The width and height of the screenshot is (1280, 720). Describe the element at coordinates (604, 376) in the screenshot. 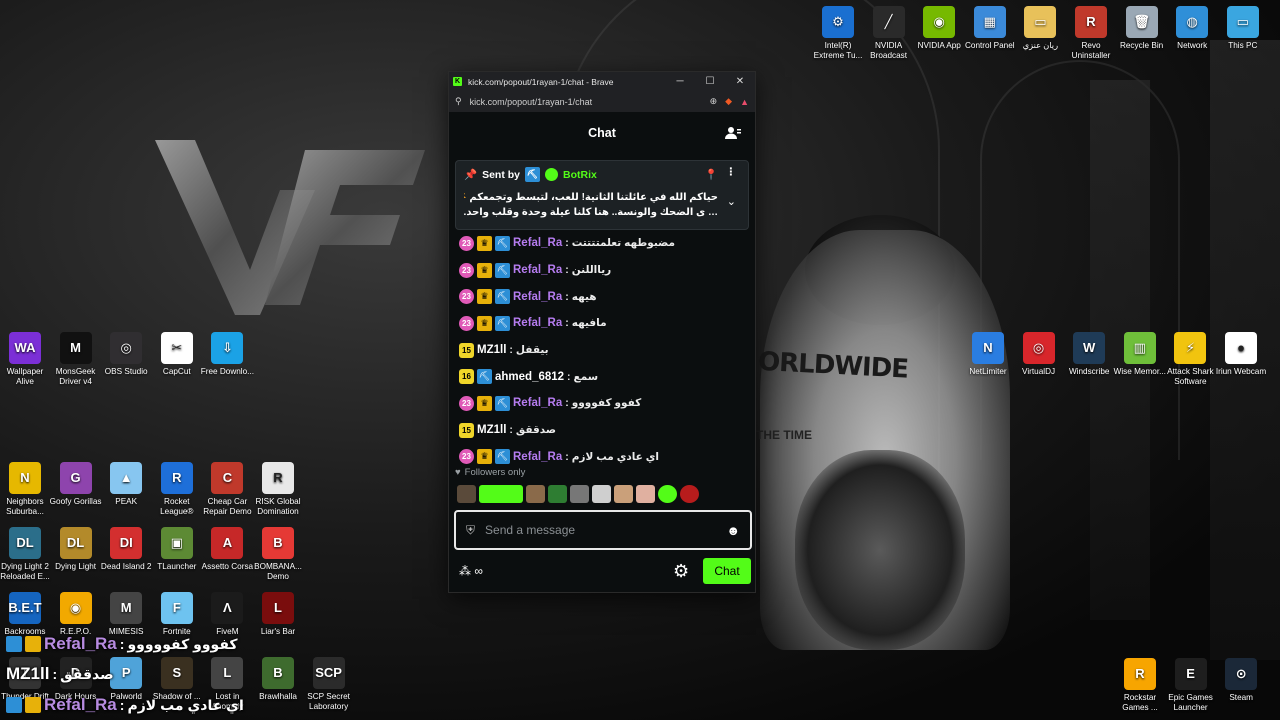

I see `chat-message: 16 ⛏ ahmed_6812: سمع` at that location.